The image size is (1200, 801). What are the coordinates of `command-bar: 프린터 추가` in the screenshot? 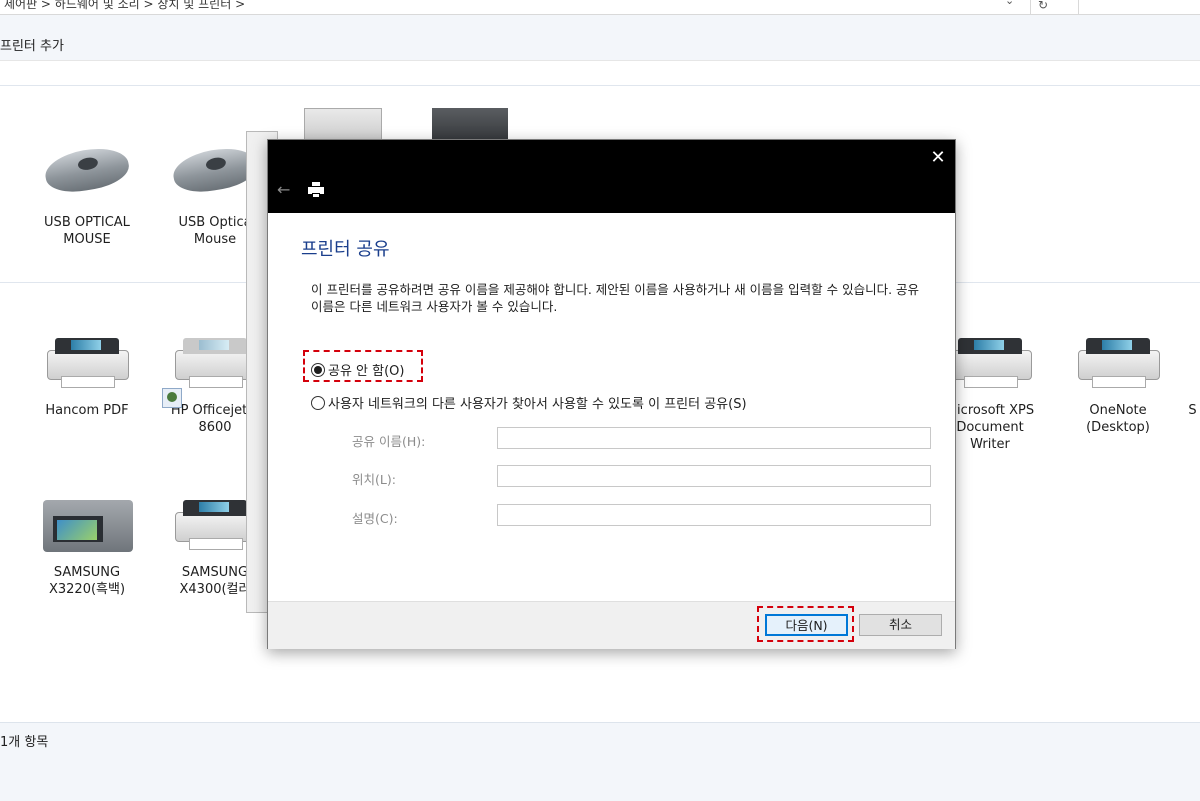 It's located at (600, 38).